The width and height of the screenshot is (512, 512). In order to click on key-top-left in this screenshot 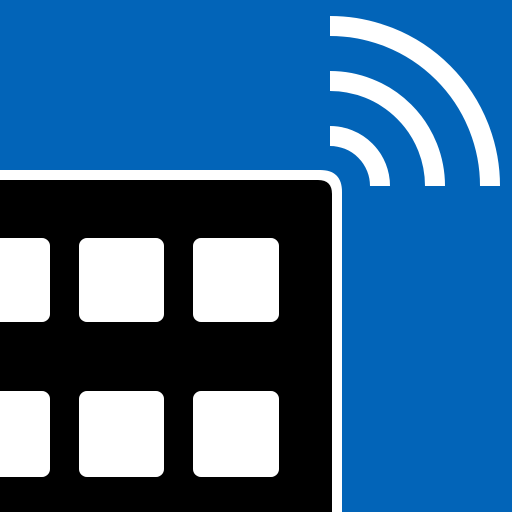, I will do `click(25, 280)`.